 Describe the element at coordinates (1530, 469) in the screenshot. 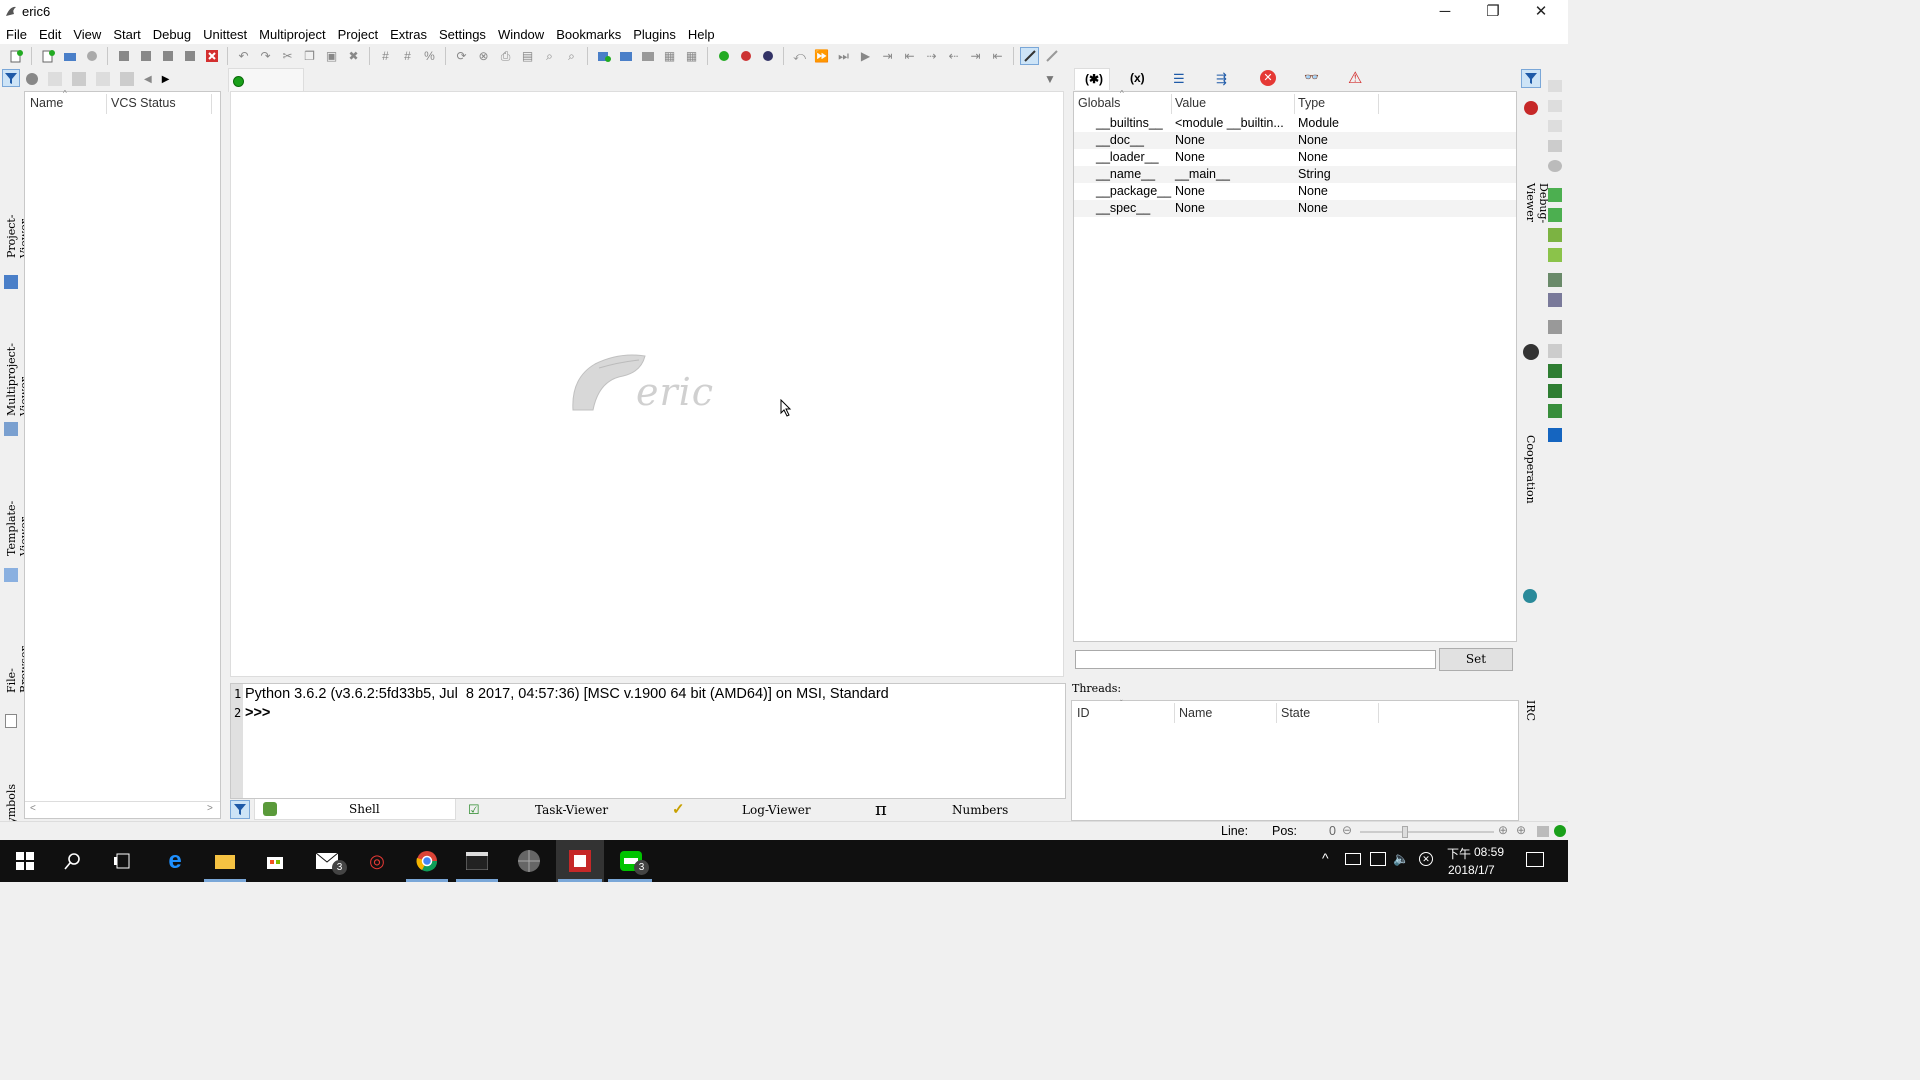

I see `tab-cooperation: Cooperation` at that location.